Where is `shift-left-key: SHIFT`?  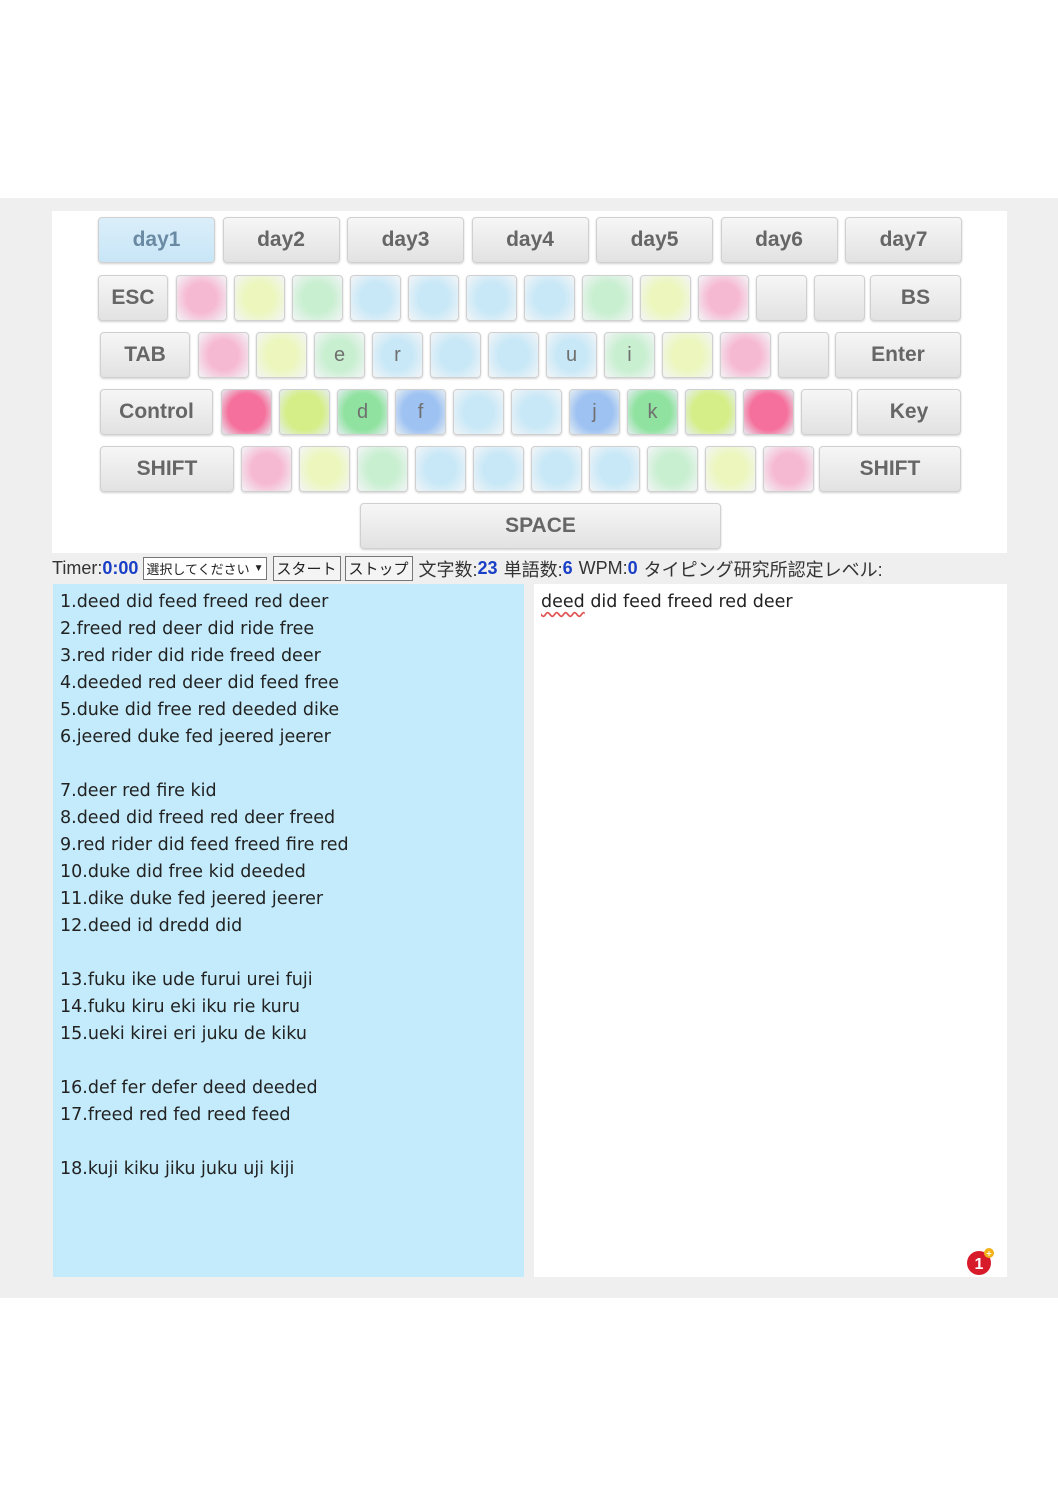
shift-left-key: SHIFT is located at coordinates (167, 469).